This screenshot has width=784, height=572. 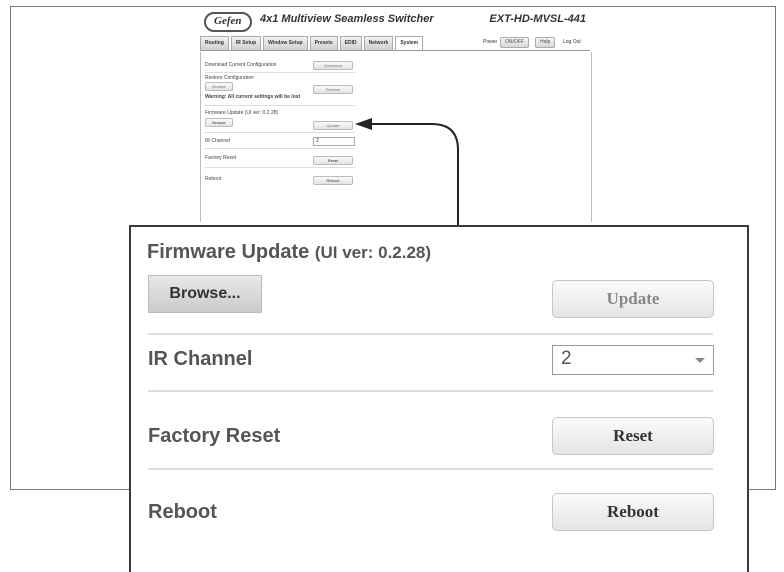 I want to click on ir-channel-label: IR Channel, so click(x=200, y=359).